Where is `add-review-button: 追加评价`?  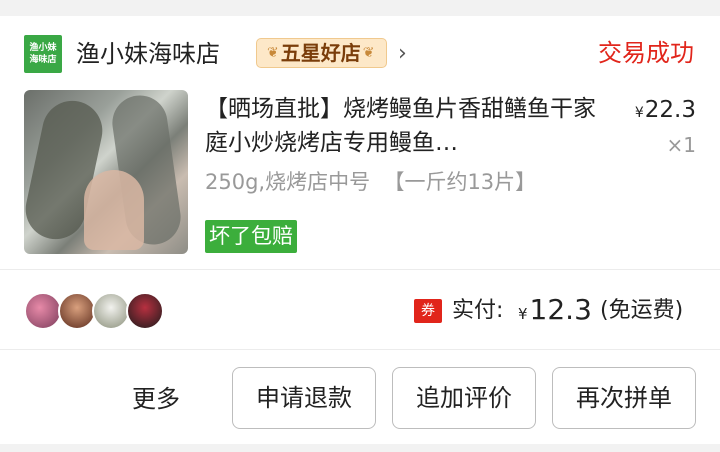 add-review-button: 追加评价 is located at coordinates (464, 398).